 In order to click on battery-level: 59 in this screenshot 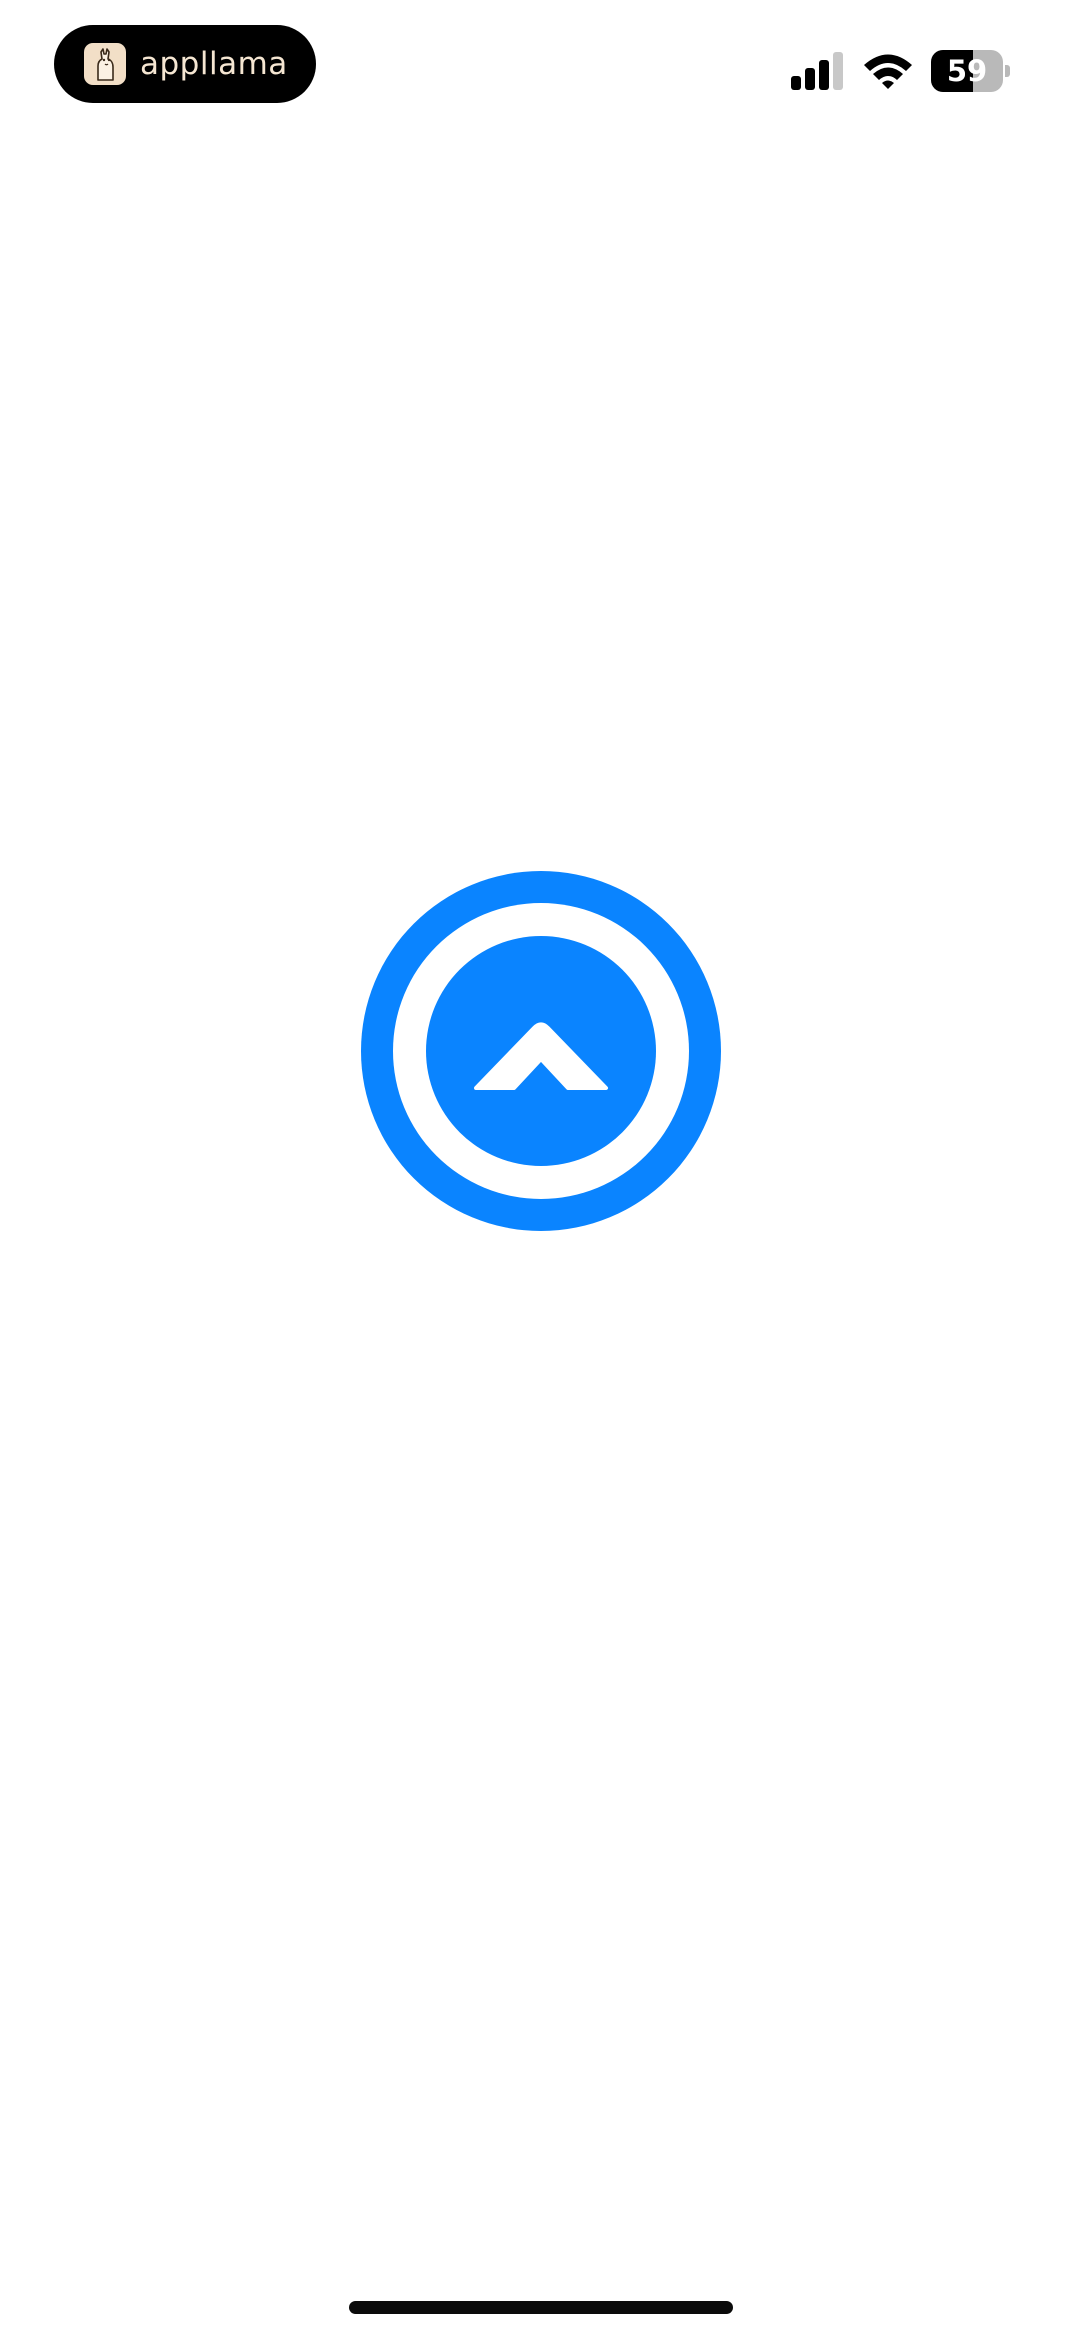, I will do `click(967, 71)`.